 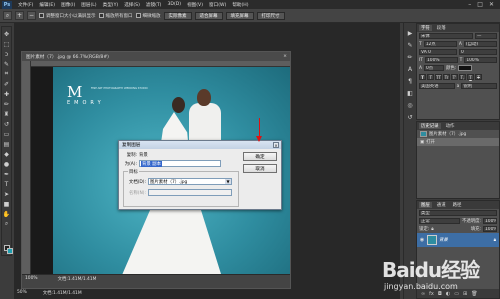 What do you see at coordinates (31, 15) in the screenshot?
I see `zoom-out-icon: −` at bounding box center [31, 15].